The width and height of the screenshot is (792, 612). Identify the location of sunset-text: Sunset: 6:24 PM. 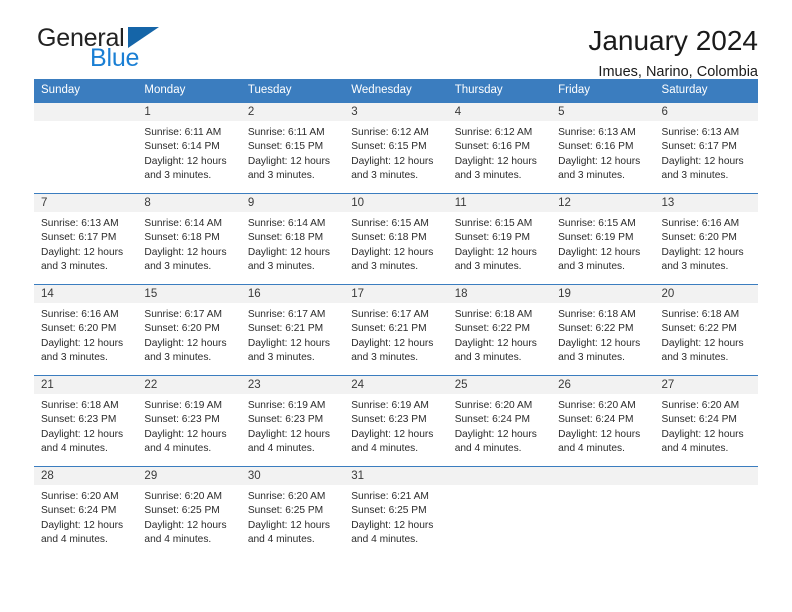
(596, 420).